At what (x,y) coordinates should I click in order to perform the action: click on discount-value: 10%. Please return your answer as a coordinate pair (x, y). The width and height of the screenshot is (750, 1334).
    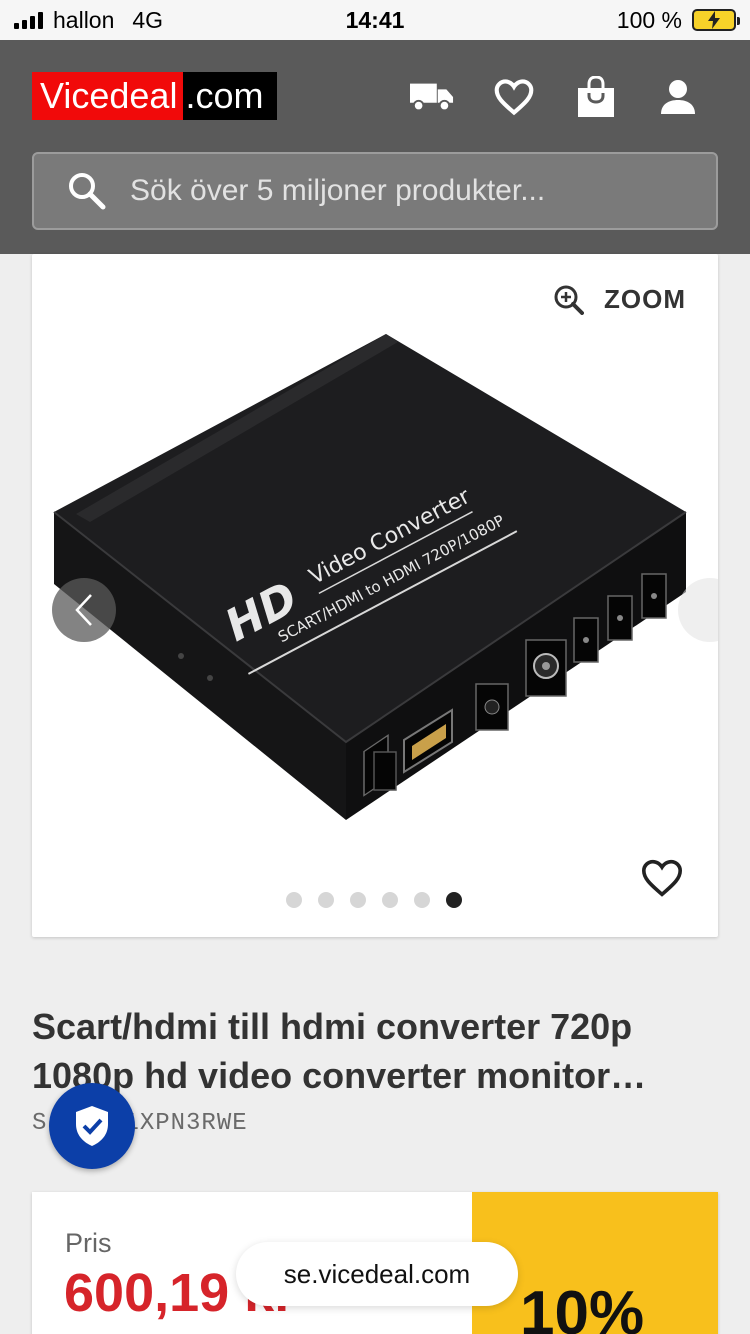
    Looking at the image, I should click on (582, 1306).